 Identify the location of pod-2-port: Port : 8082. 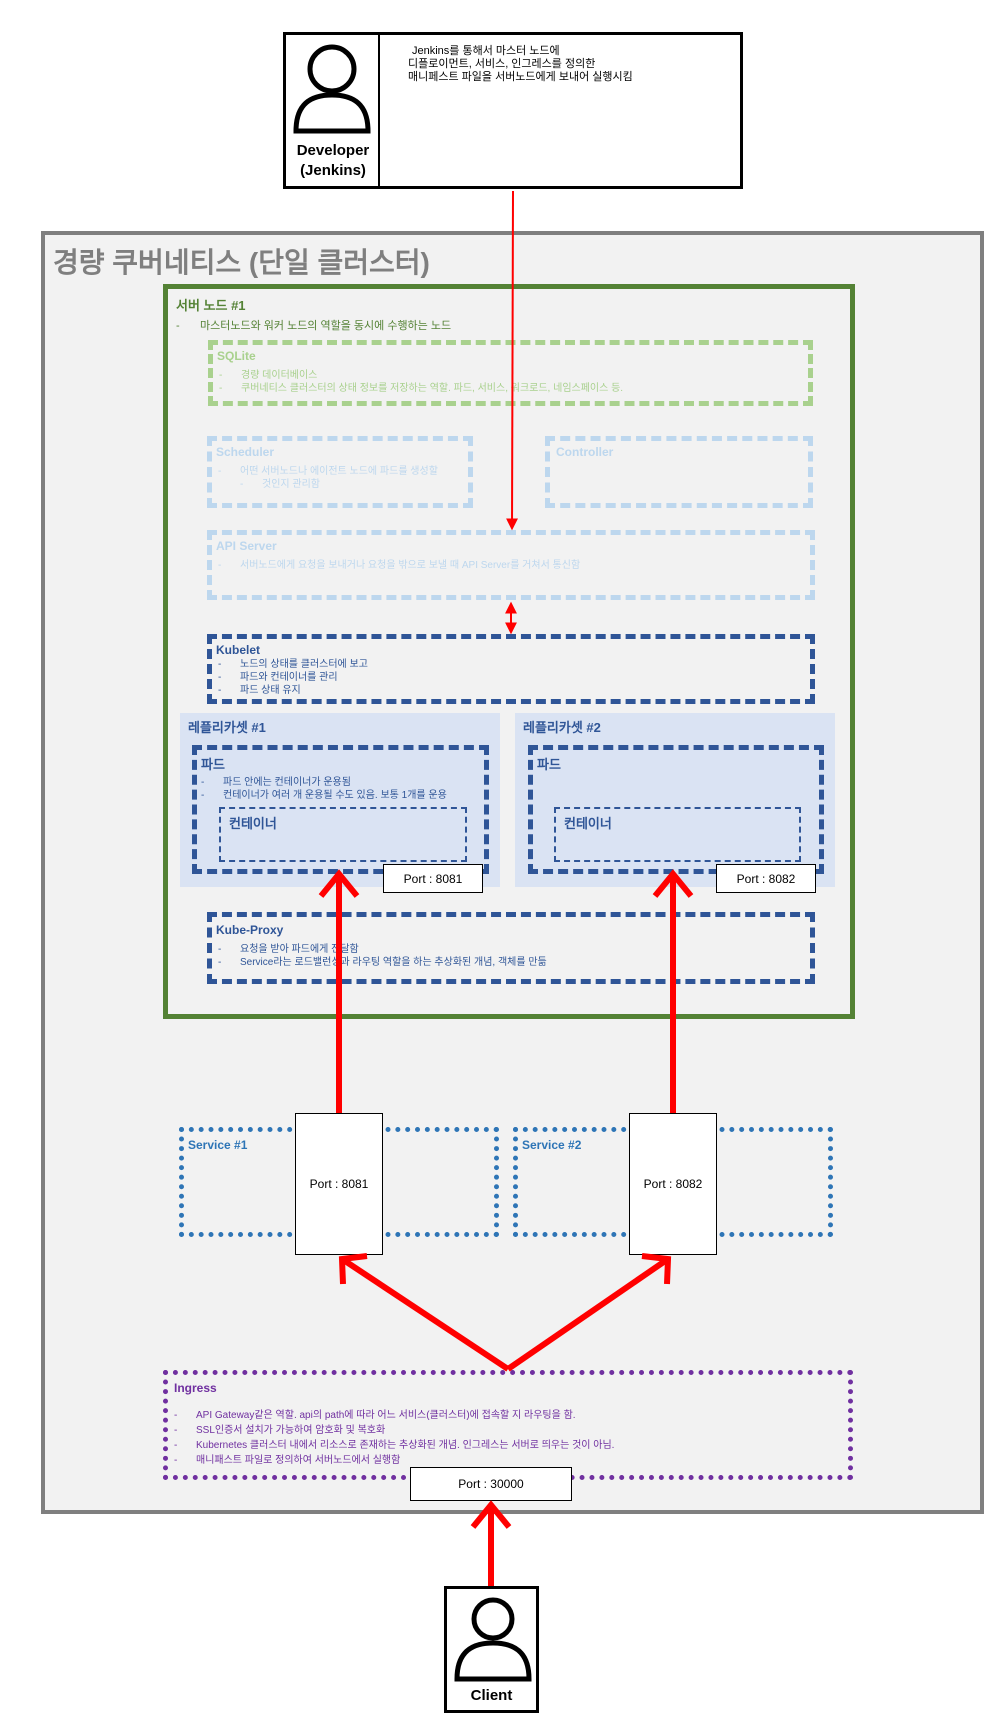
(766, 878).